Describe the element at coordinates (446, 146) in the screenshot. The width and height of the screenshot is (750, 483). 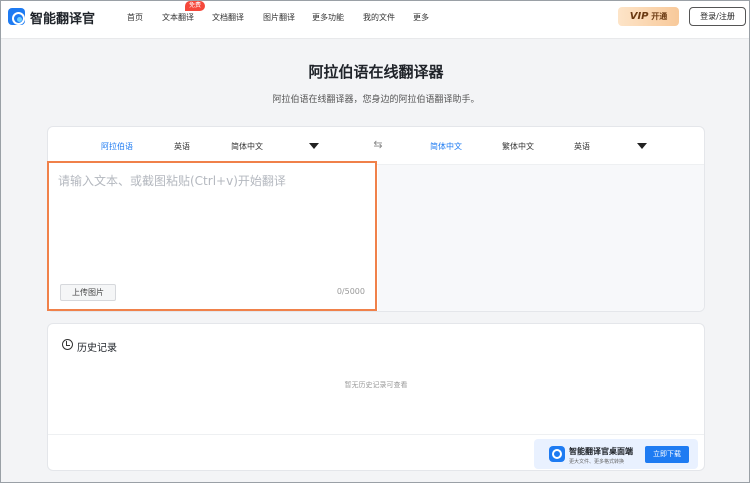
I see `target-lang-simplified-chinese: 简体中文` at that location.